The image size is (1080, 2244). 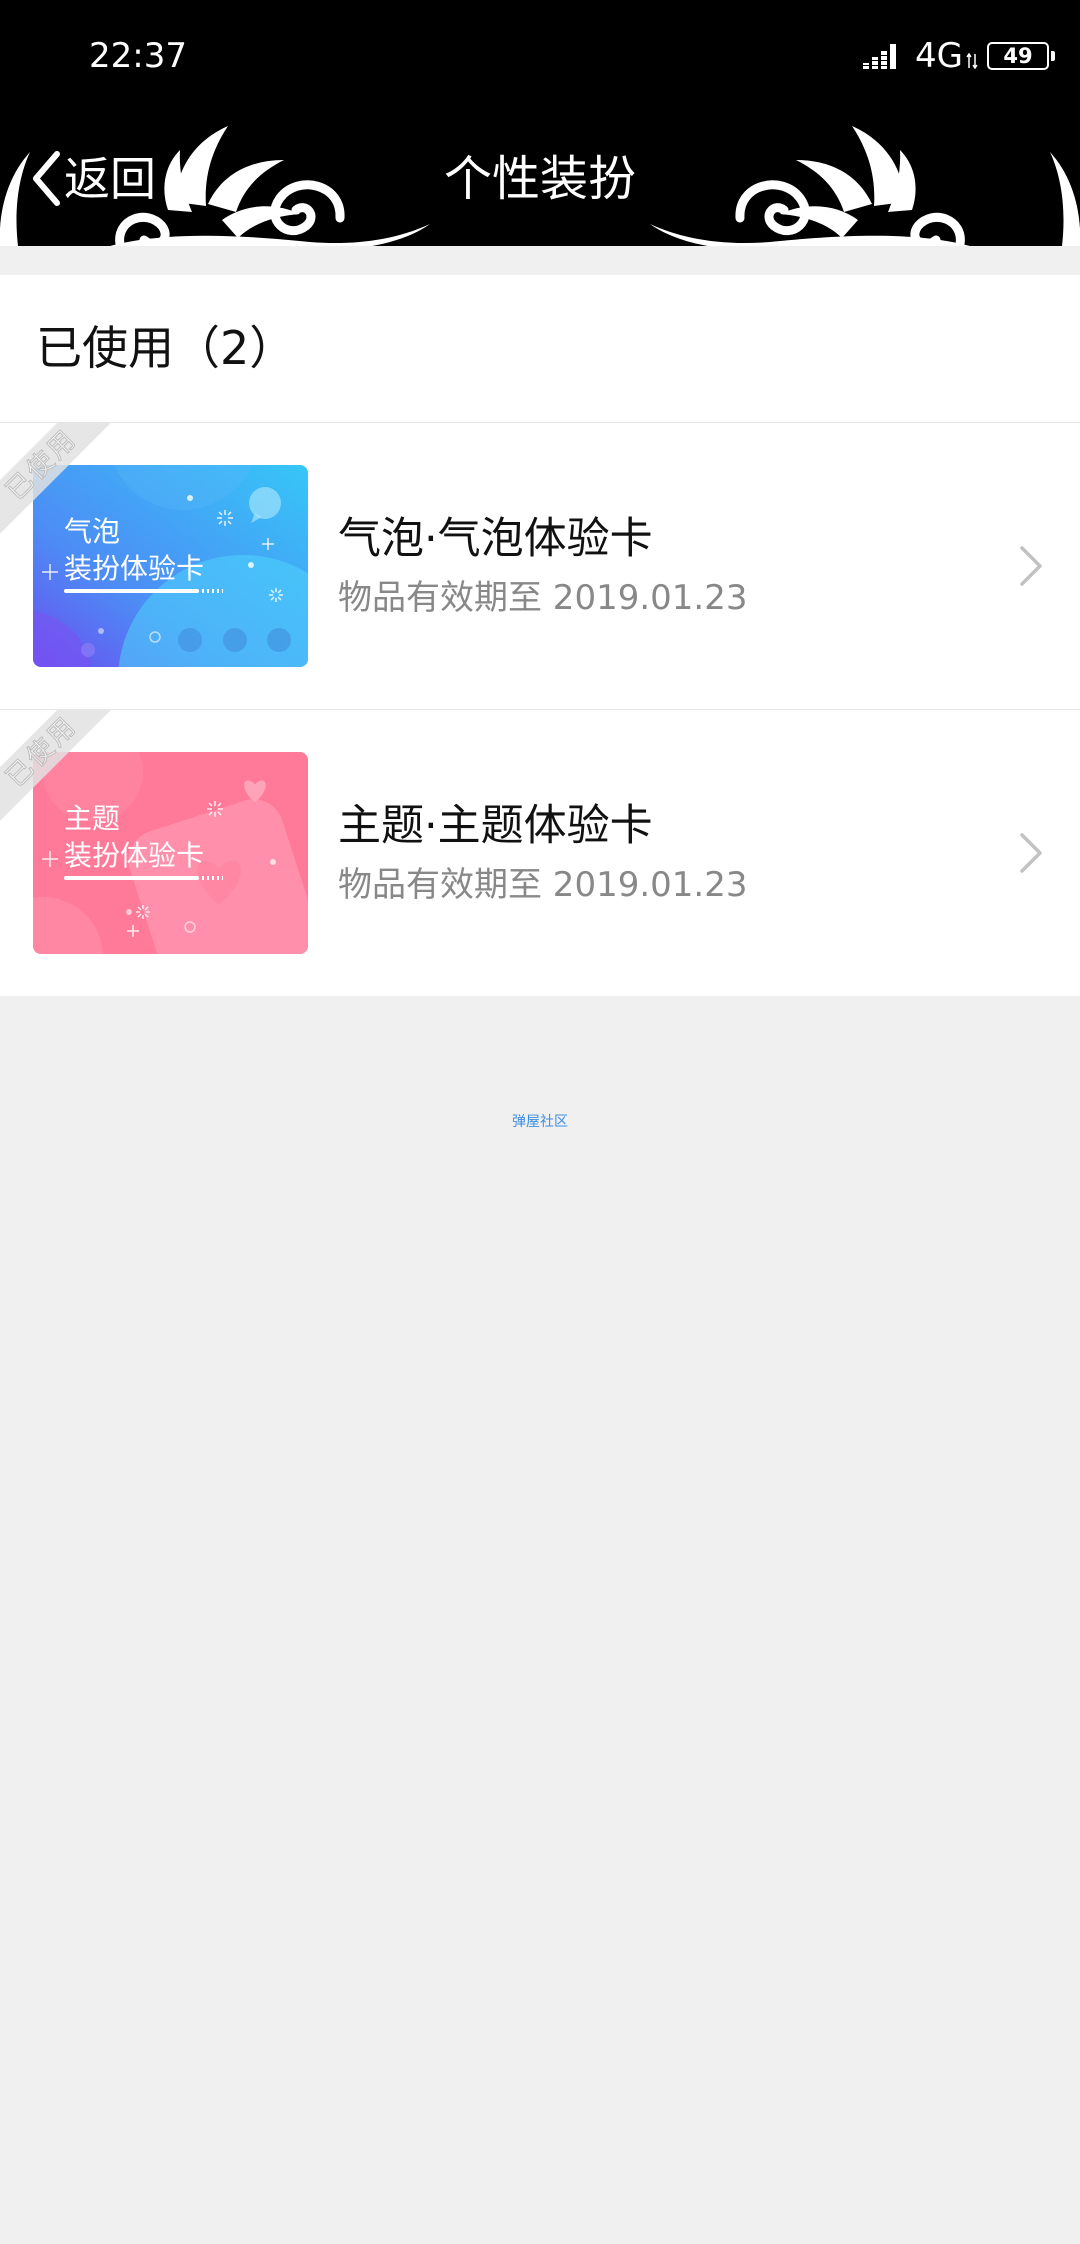 What do you see at coordinates (540, 349) in the screenshot?
I see `section-header: 已使用（2）` at bounding box center [540, 349].